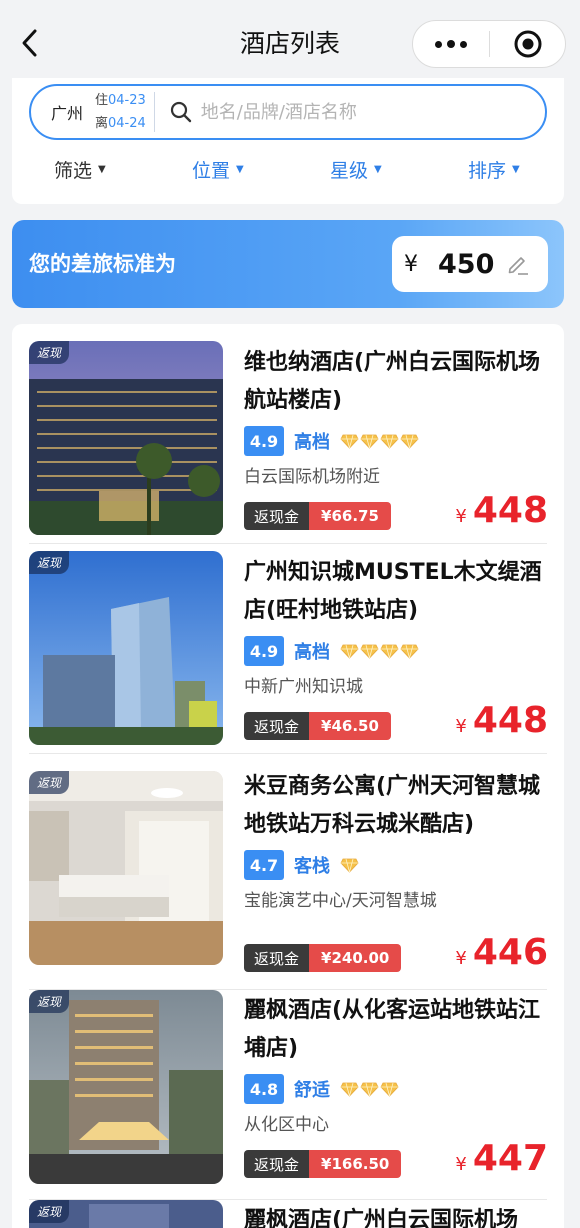 The width and height of the screenshot is (580, 1228). Describe the element at coordinates (102, 123) in the screenshot. I see `checkout-label: 离` at that location.